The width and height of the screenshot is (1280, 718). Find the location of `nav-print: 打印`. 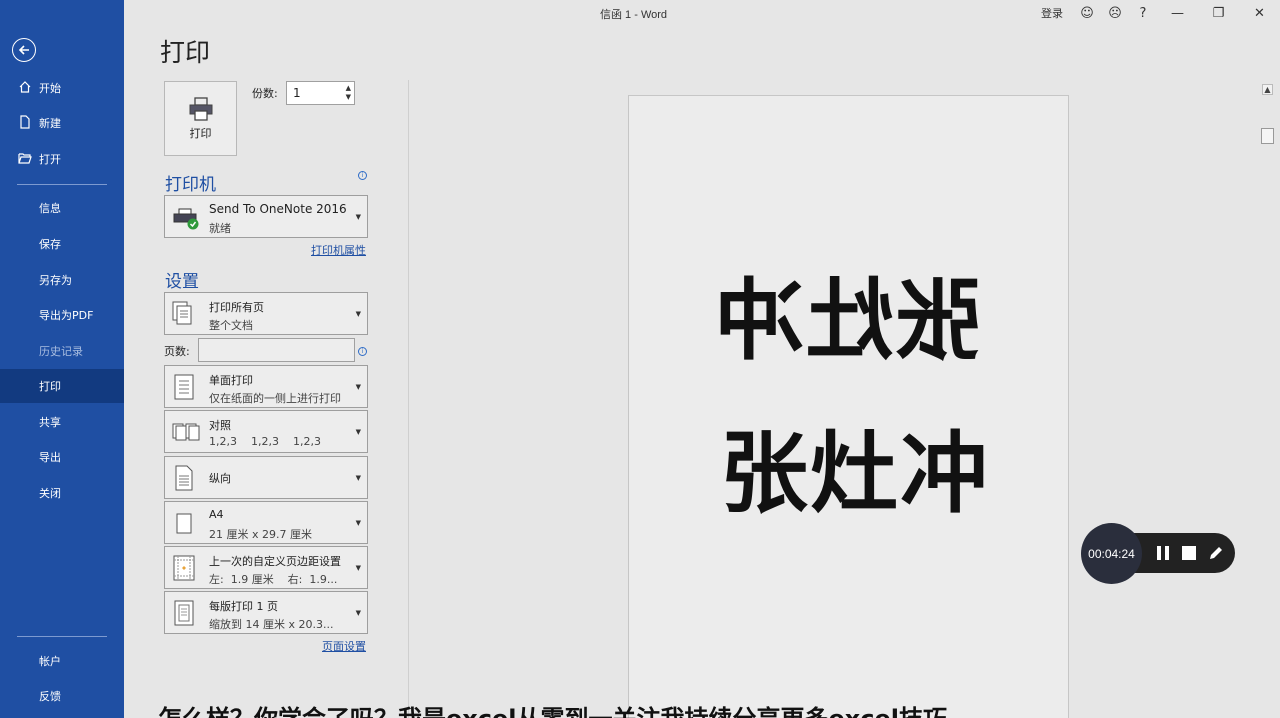

nav-print: 打印 is located at coordinates (62, 386).